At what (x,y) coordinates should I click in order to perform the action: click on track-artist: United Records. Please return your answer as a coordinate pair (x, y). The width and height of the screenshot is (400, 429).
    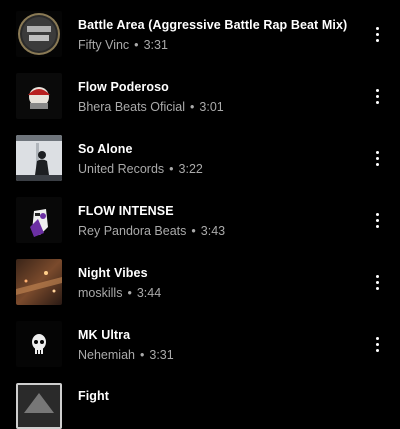
    Looking at the image, I should click on (121, 169).